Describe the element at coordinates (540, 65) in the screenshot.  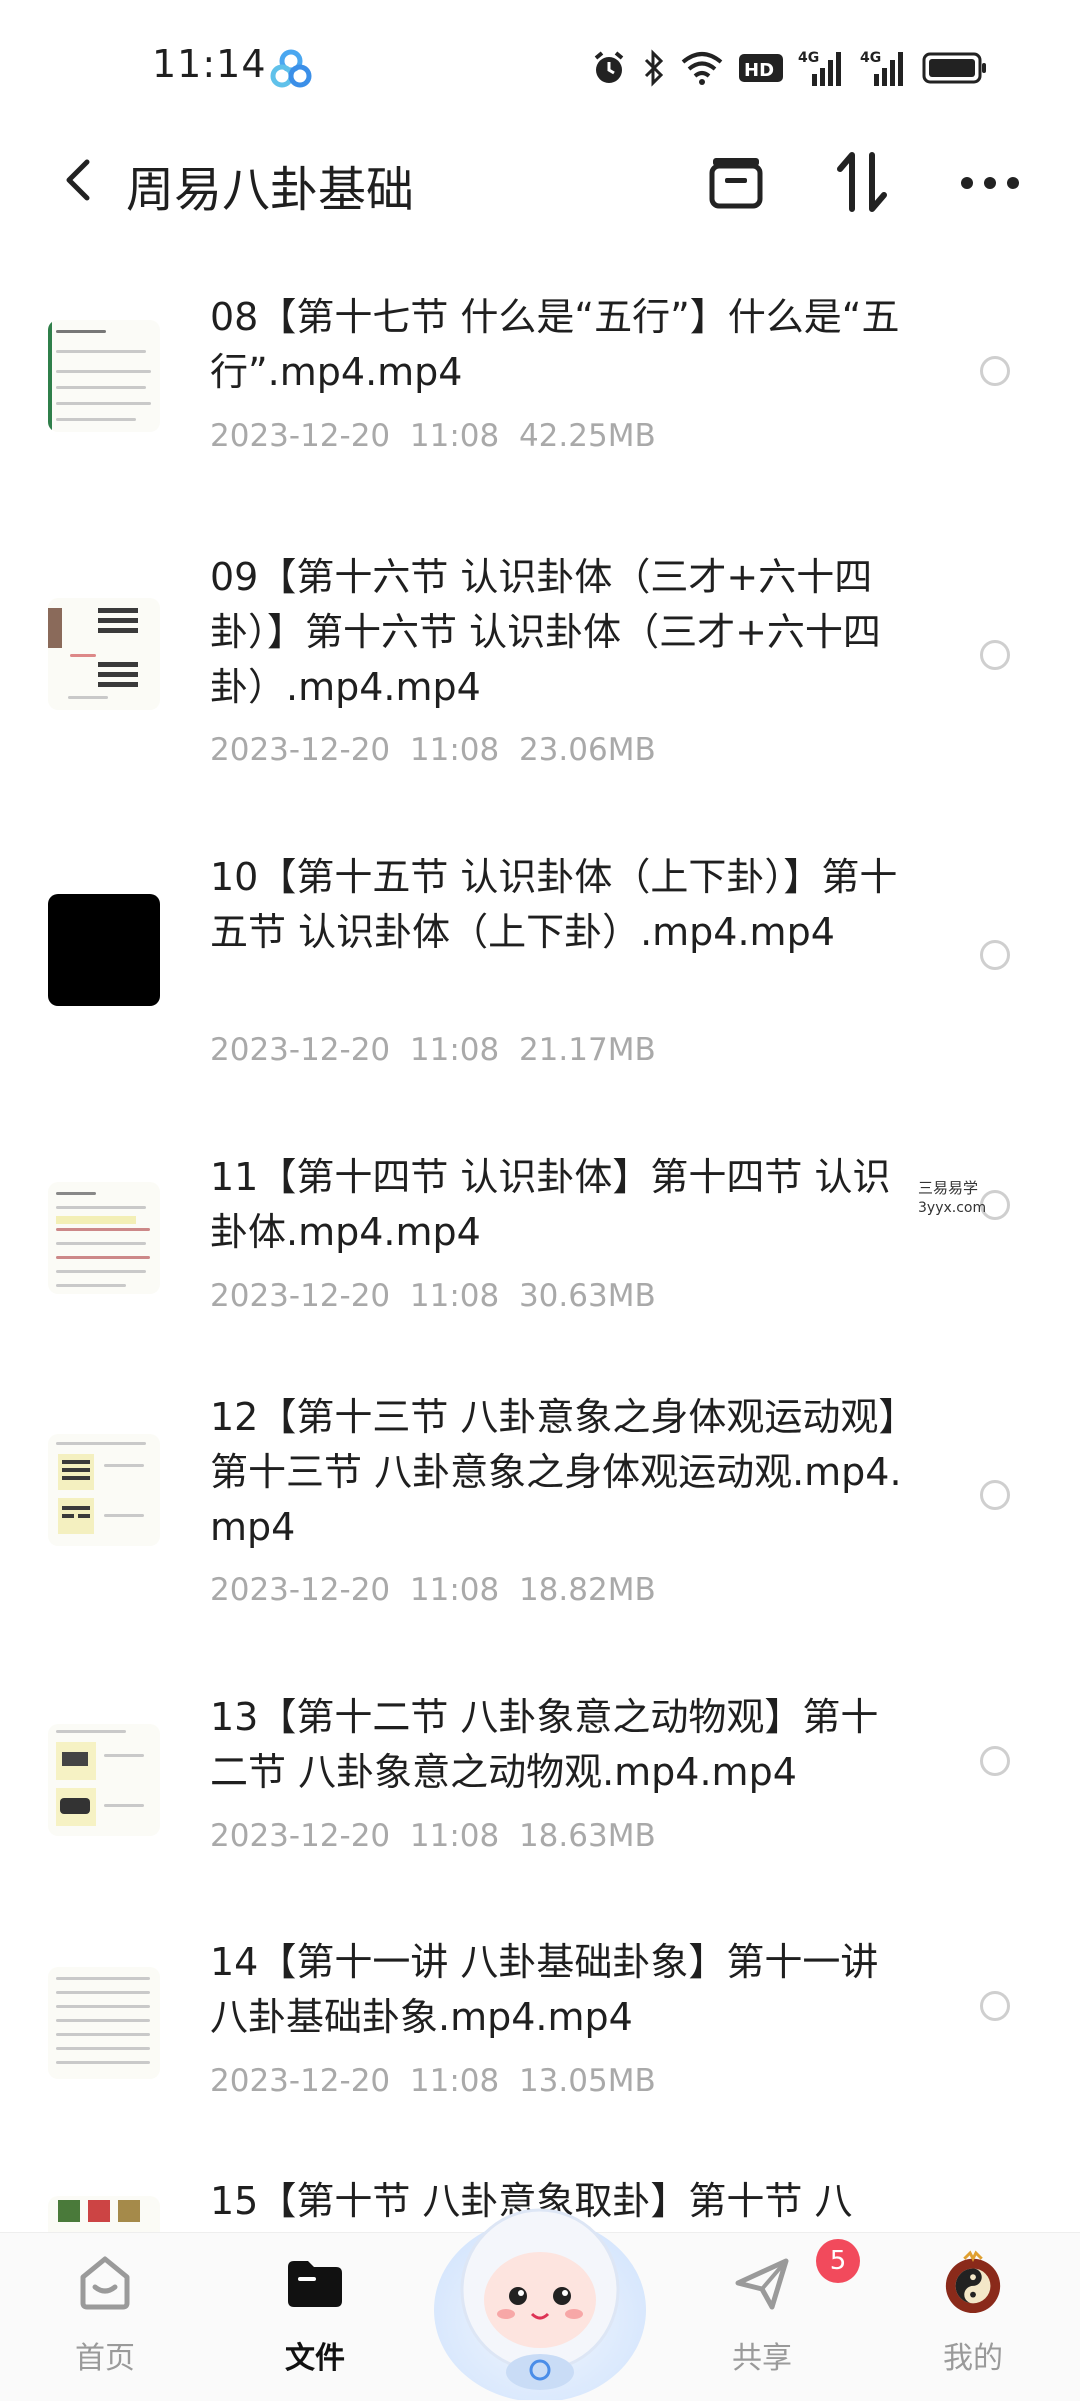
I see `status-bar: 11:14 HD 4G 4G` at that location.